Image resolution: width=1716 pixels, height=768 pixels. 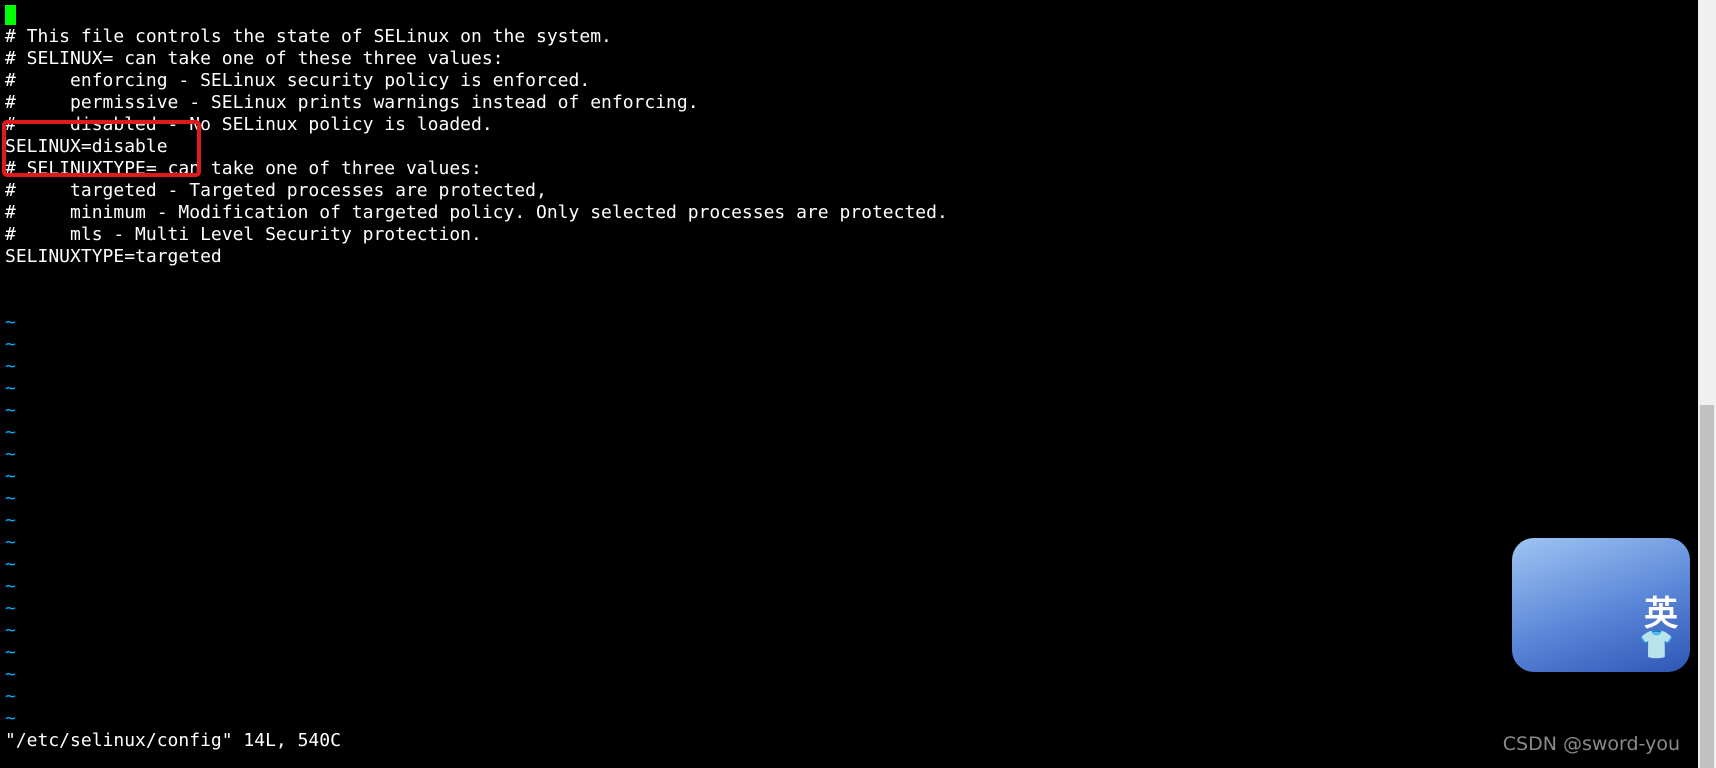 What do you see at coordinates (113, 256) in the screenshot?
I see `editor-line-selinuxtype: SELINUXTYPE=targeted` at bounding box center [113, 256].